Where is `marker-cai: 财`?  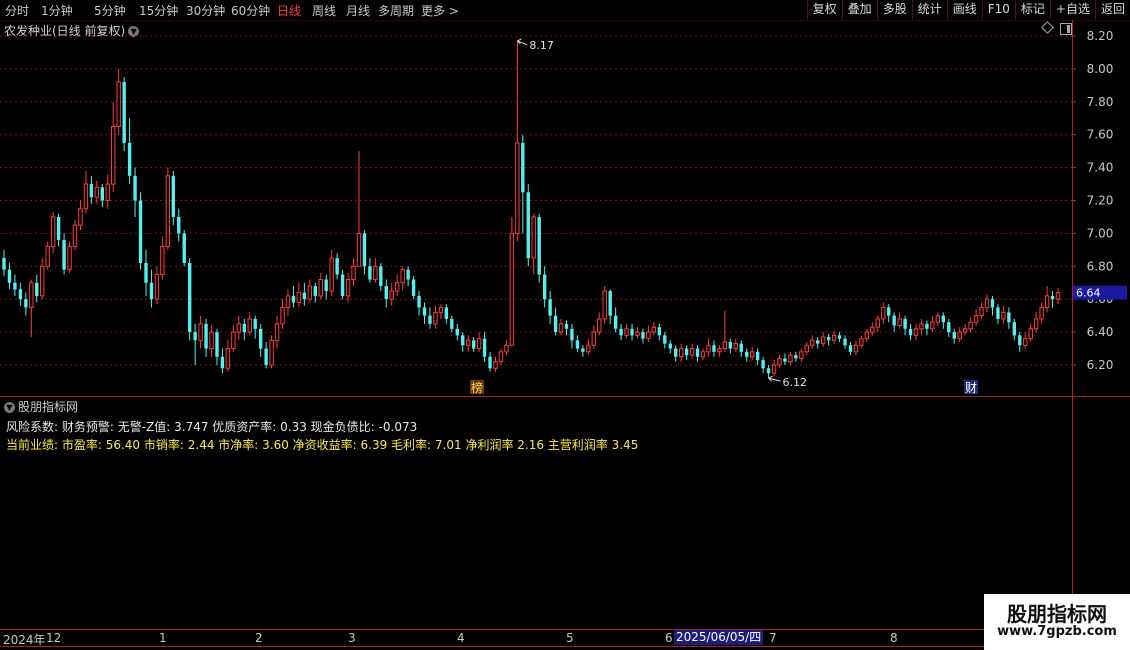 marker-cai: 财 is located at coordinates (971, 388).